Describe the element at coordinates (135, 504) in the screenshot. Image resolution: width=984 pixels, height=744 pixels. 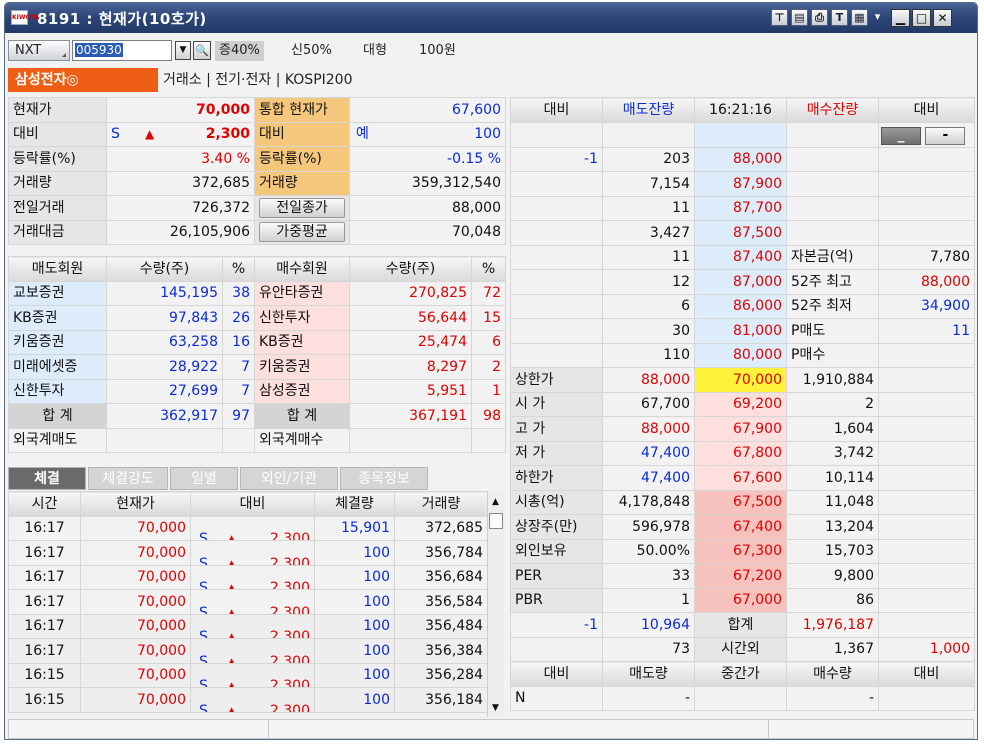
I see `trades-header-cell: 현재가` at that location.